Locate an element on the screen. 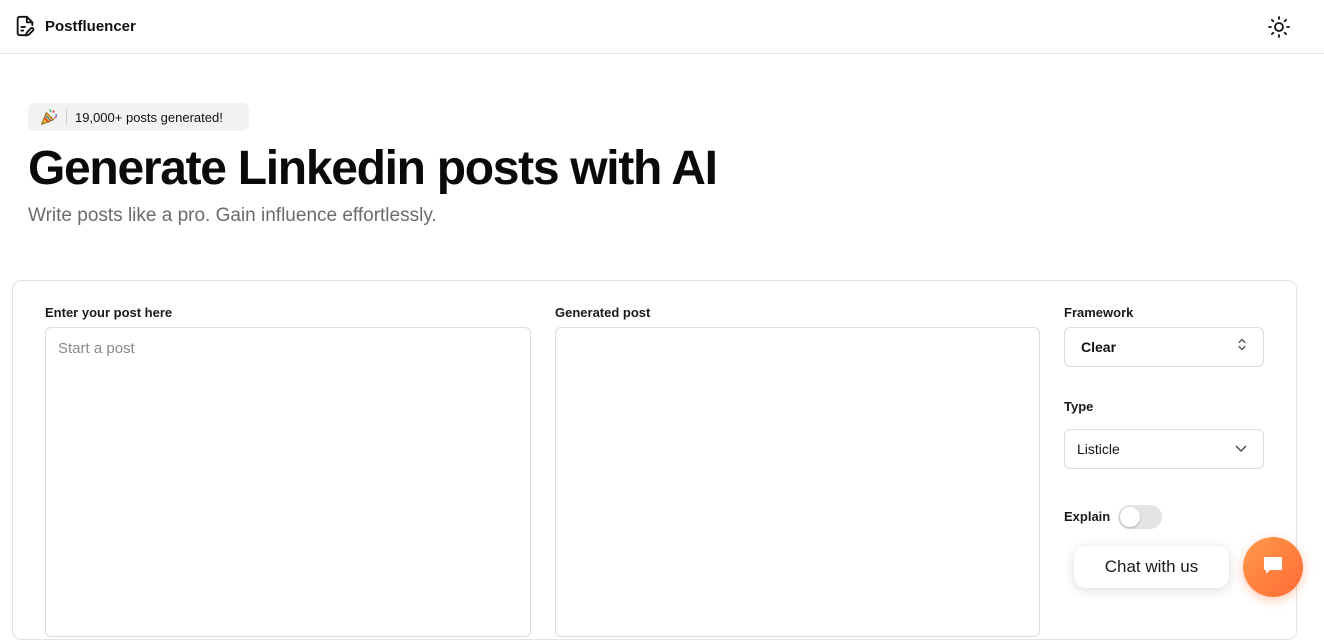  badge-divider is located at coordinates (66, 117).